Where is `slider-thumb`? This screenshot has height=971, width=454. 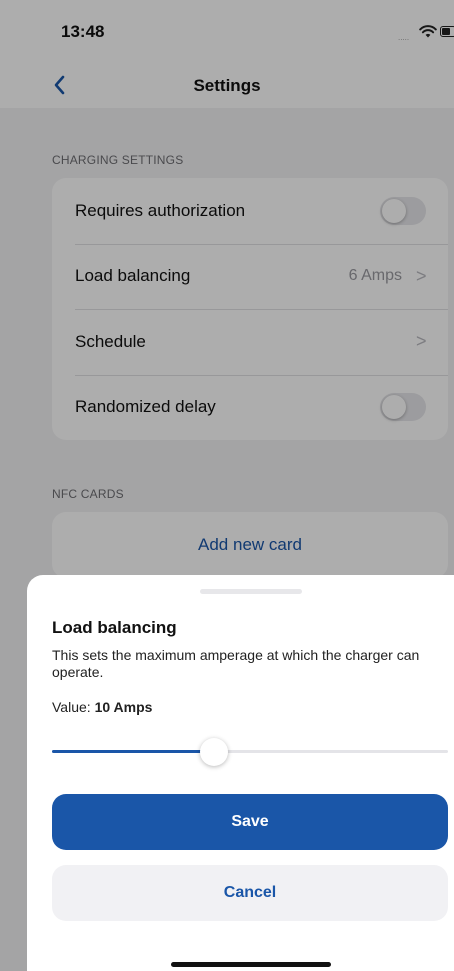 slider-thumb is located at coordinates (214, 752).